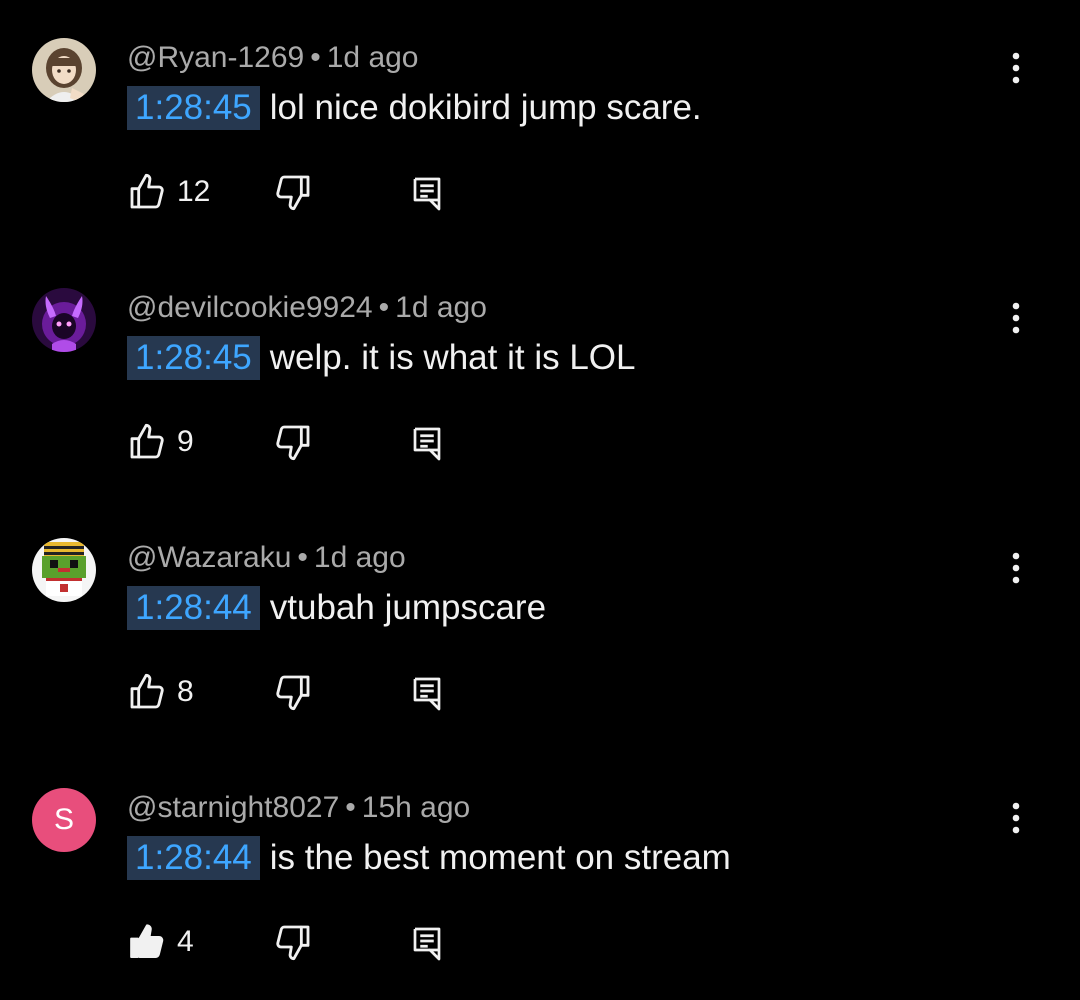 This screenshot has width=1080, height=1000. I want to click on like-count: 8, so click(185, 691).